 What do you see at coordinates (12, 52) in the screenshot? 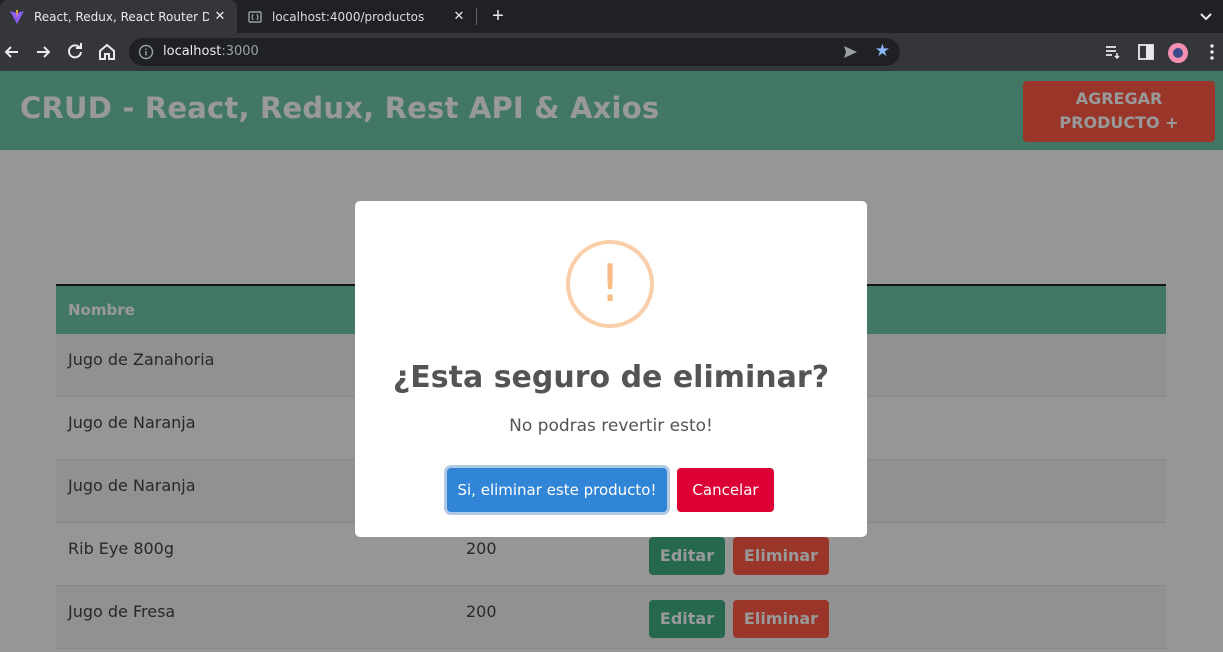
I see `back-arrow-icon` at bounding box center [12, 52].